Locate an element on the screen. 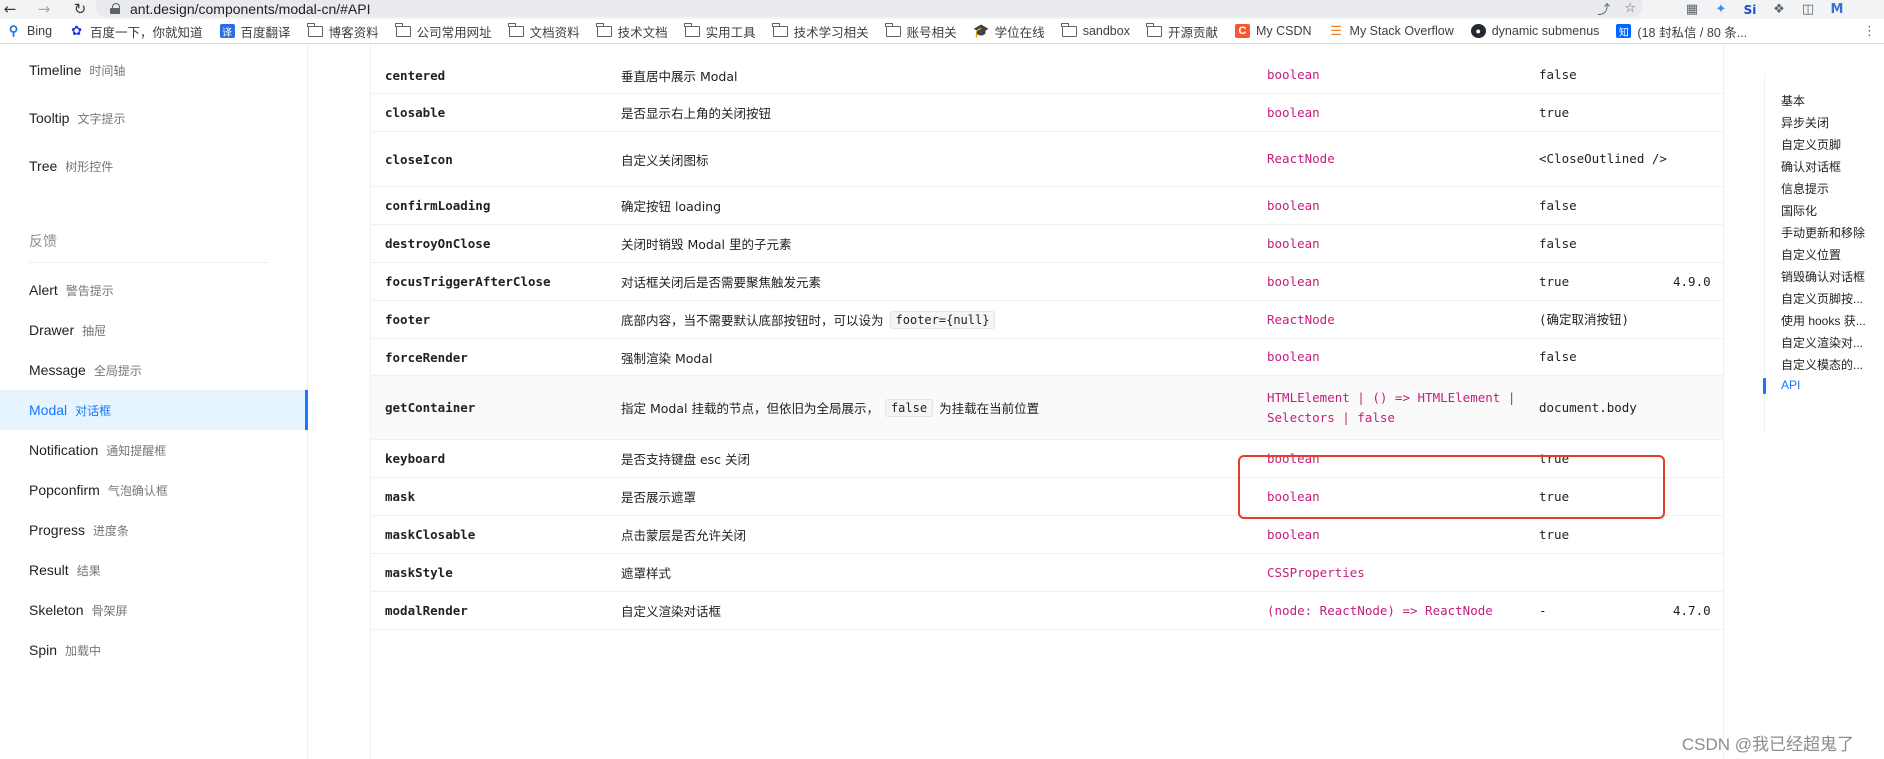 Image resolution: width=1884 pixels, height=759 pixels. api-table-row: confirmLoading 确定按钮 loading boolean false is located at coordinates (1047, 206).